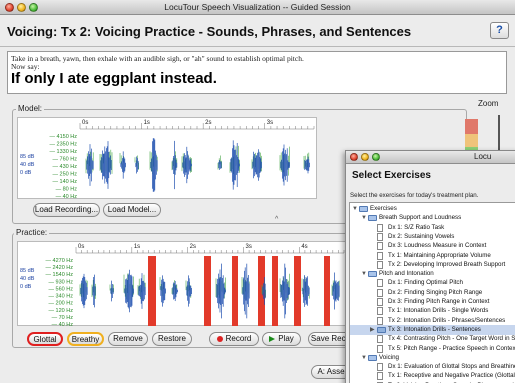 This screenshot has height=383, width=515. Describe the element at coordinates (257, 46) in the screenshot. I see `header-divider` at that location.